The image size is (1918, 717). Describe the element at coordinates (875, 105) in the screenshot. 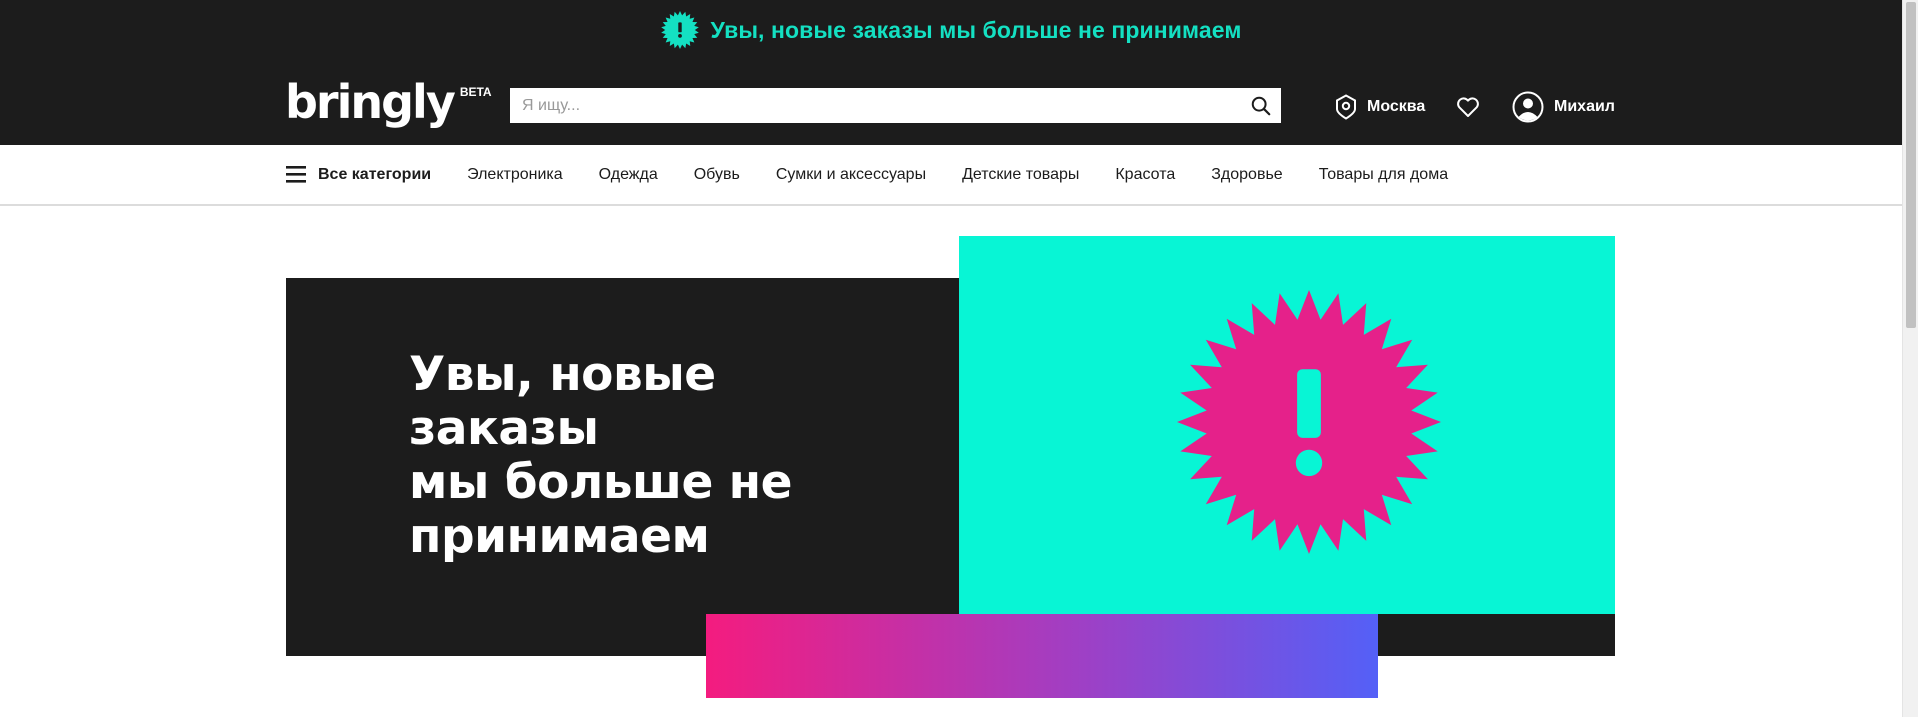

I see `search-input` at that location.